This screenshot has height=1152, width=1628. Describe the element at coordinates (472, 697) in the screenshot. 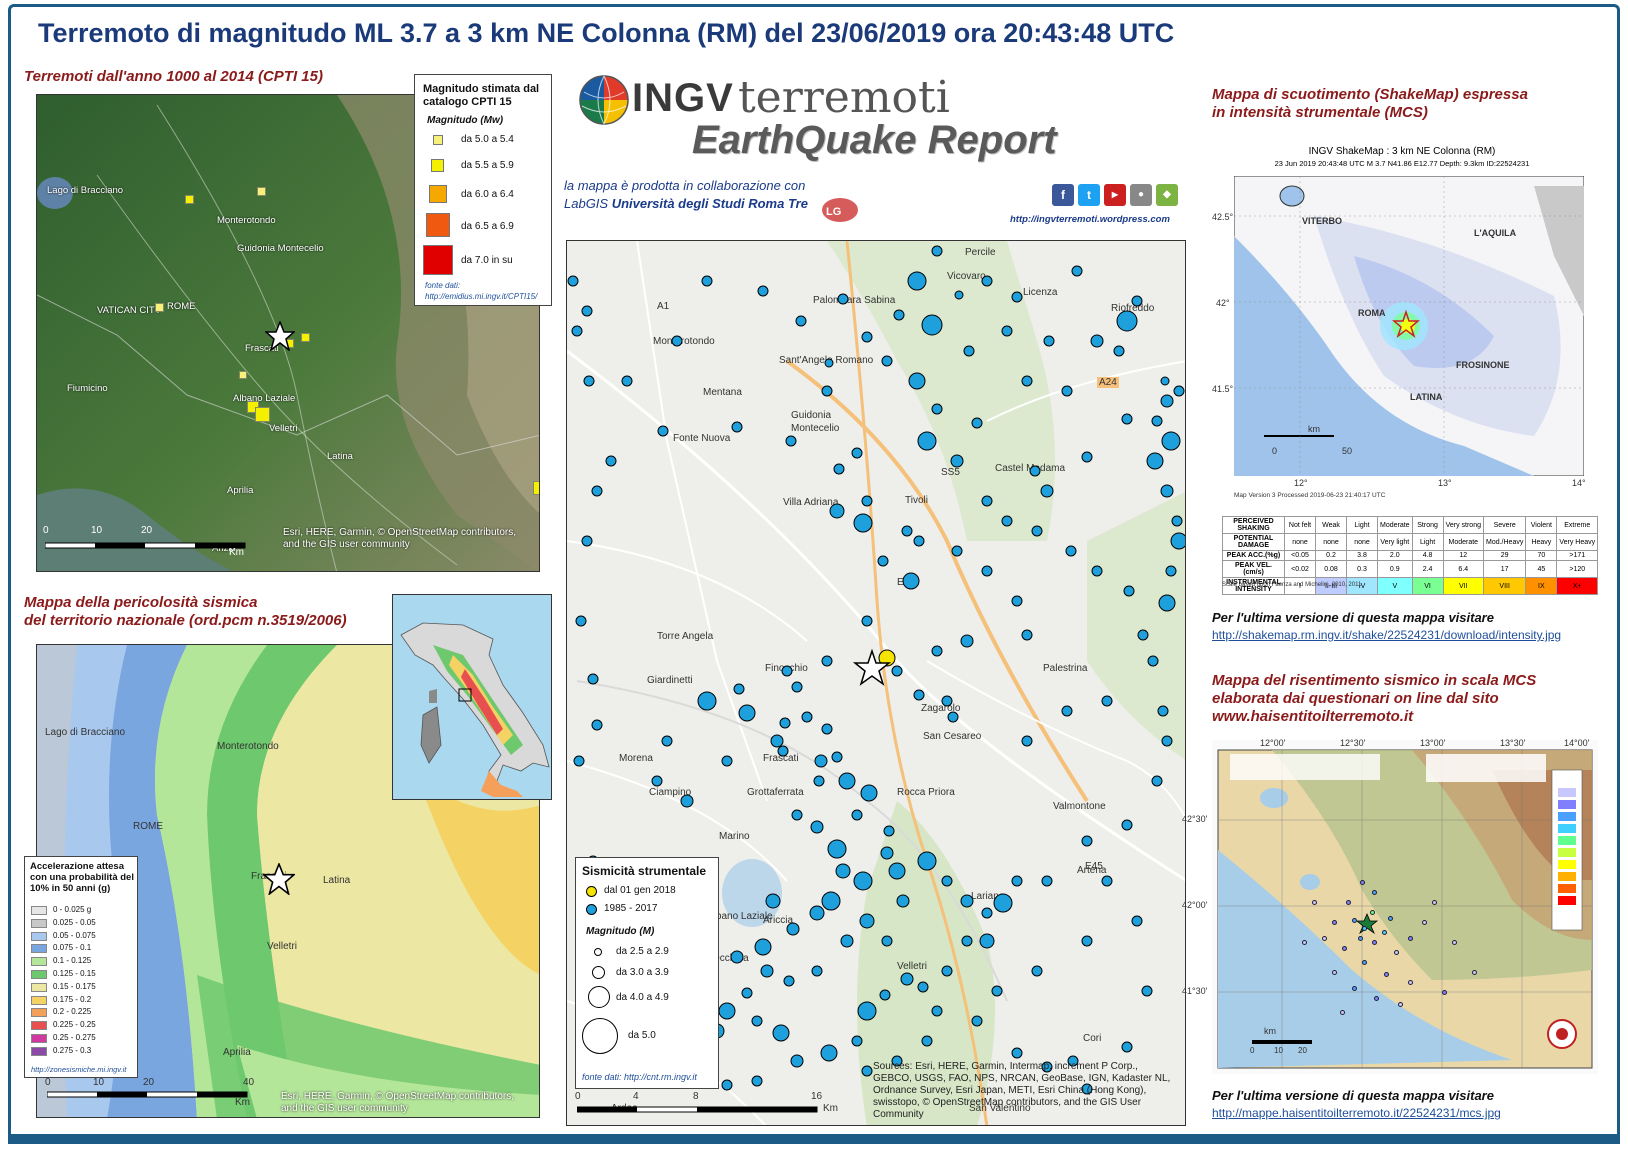

I see `italy-inset-map` at that location.